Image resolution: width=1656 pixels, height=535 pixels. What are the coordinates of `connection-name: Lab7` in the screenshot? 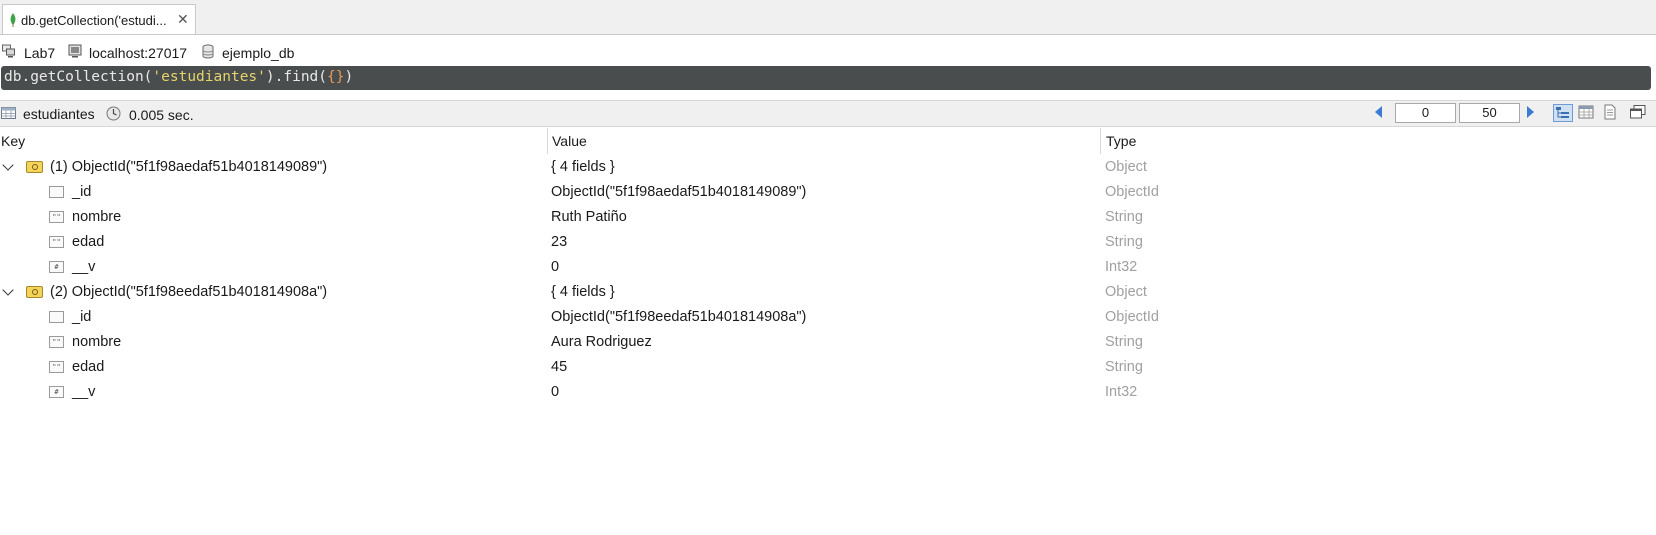 It's located at (40, 52).